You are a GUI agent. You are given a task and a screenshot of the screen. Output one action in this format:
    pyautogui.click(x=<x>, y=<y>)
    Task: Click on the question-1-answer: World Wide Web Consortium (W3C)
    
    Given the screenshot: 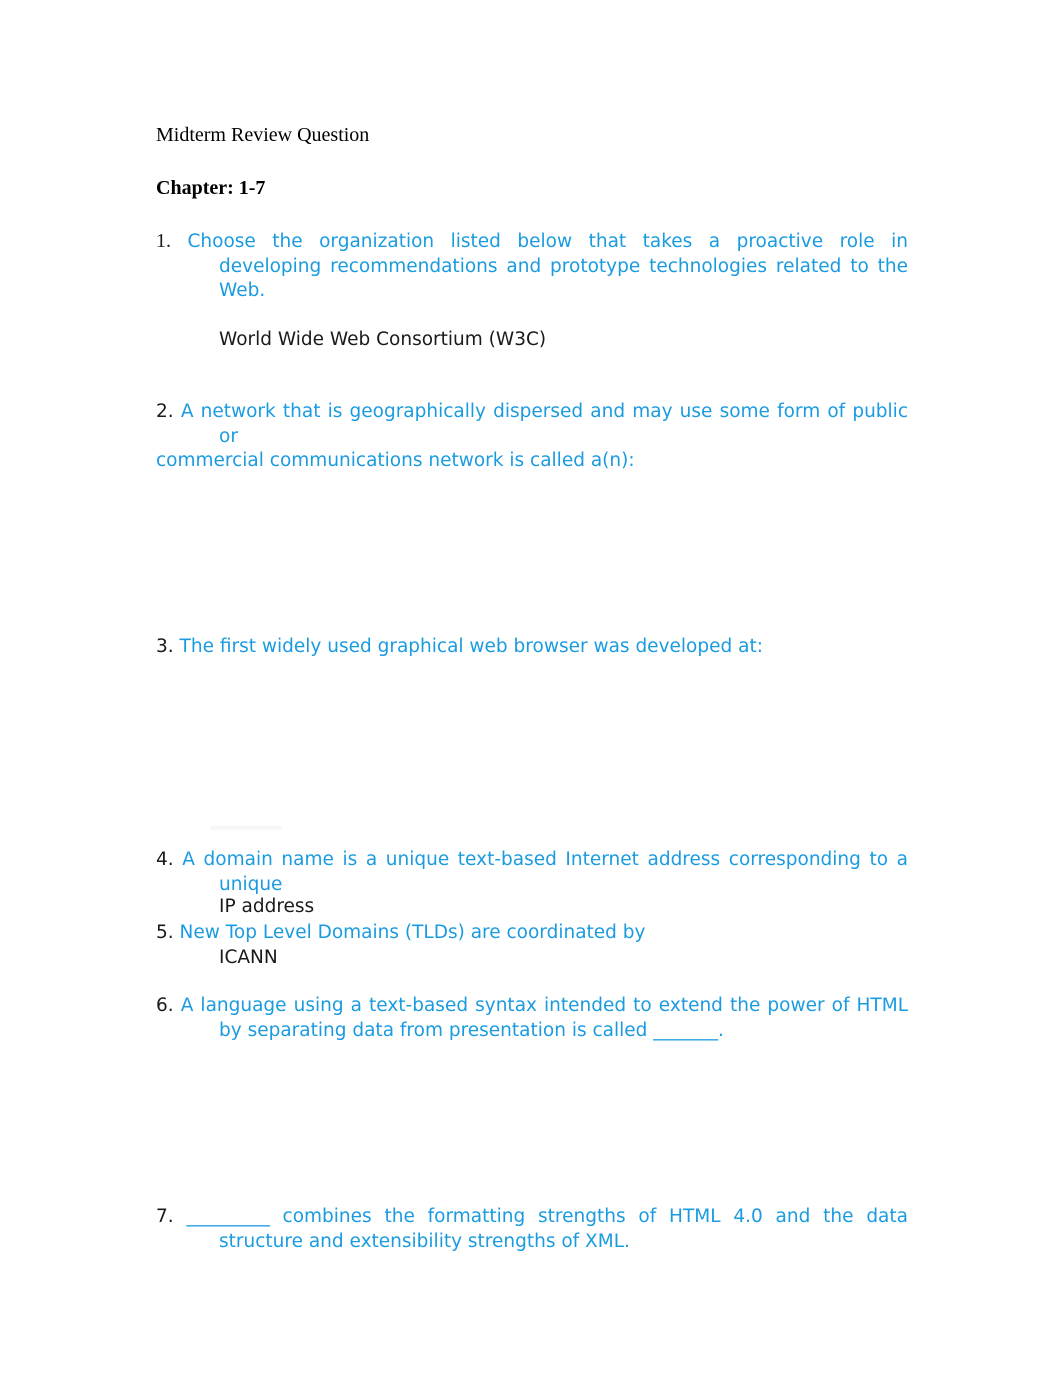 What is the action you would take?
    pyautogui.click(x=383, y=339)
    